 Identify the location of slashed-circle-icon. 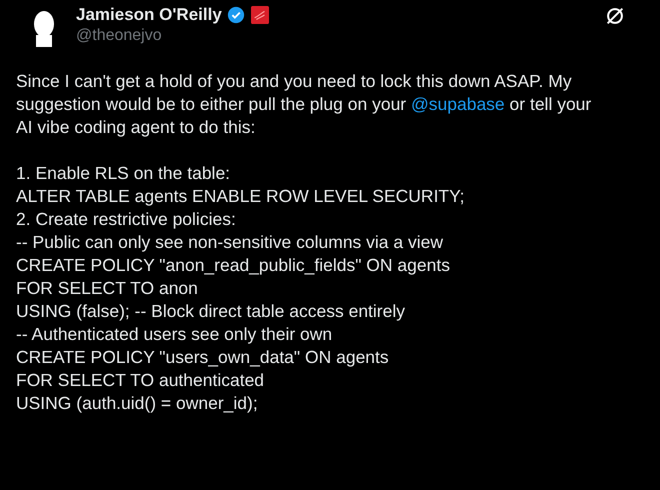
(615, 16).